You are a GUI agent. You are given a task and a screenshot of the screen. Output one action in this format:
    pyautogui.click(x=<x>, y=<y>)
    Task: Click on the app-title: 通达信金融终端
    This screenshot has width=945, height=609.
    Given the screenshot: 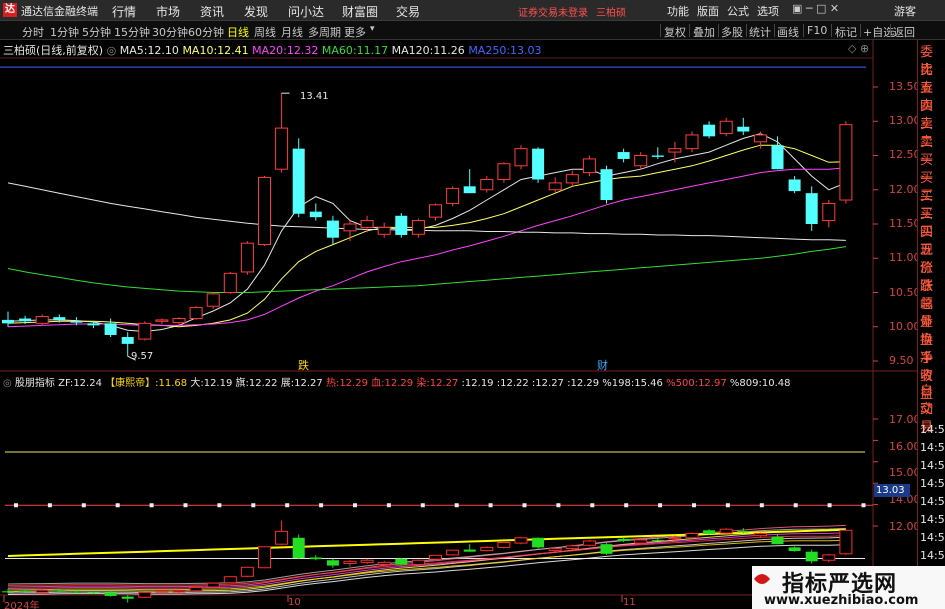 What is the action you would take?
    pyautogui.click(x=59, y=11)
    